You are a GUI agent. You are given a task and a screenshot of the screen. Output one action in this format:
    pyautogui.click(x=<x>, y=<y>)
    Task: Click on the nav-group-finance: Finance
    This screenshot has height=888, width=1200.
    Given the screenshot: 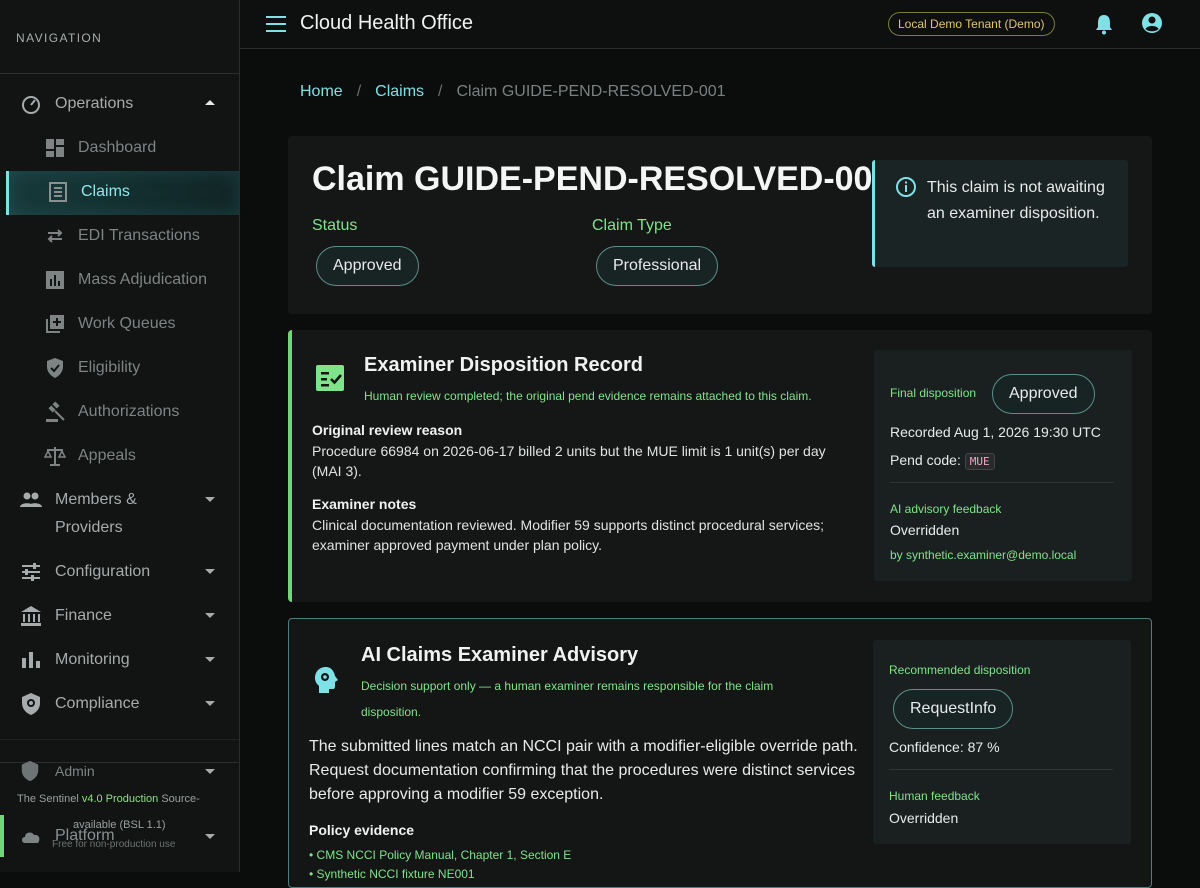 What is the action you would take?
    pyautogui.click(x=119, y=617)
    